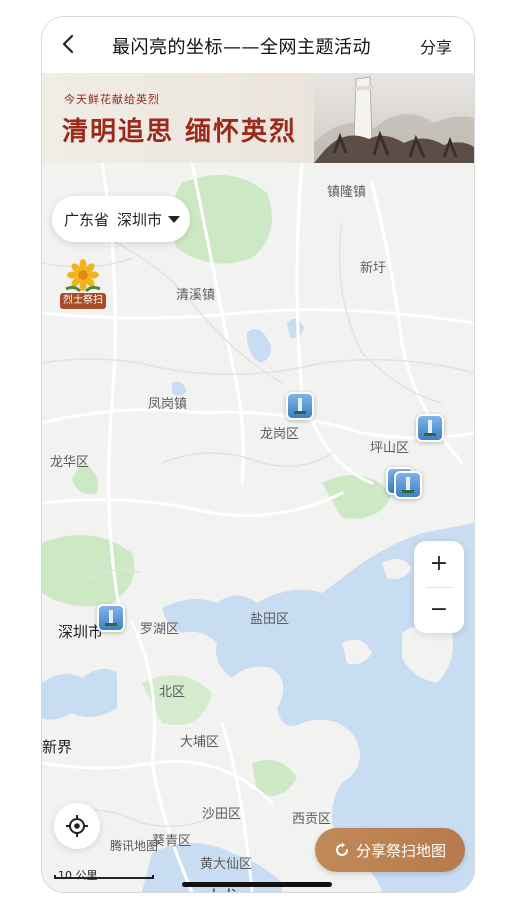 Image resolution: width=516 pixels, height=909 pixels. I want to click on map-label: 北区, so click(172, 692).